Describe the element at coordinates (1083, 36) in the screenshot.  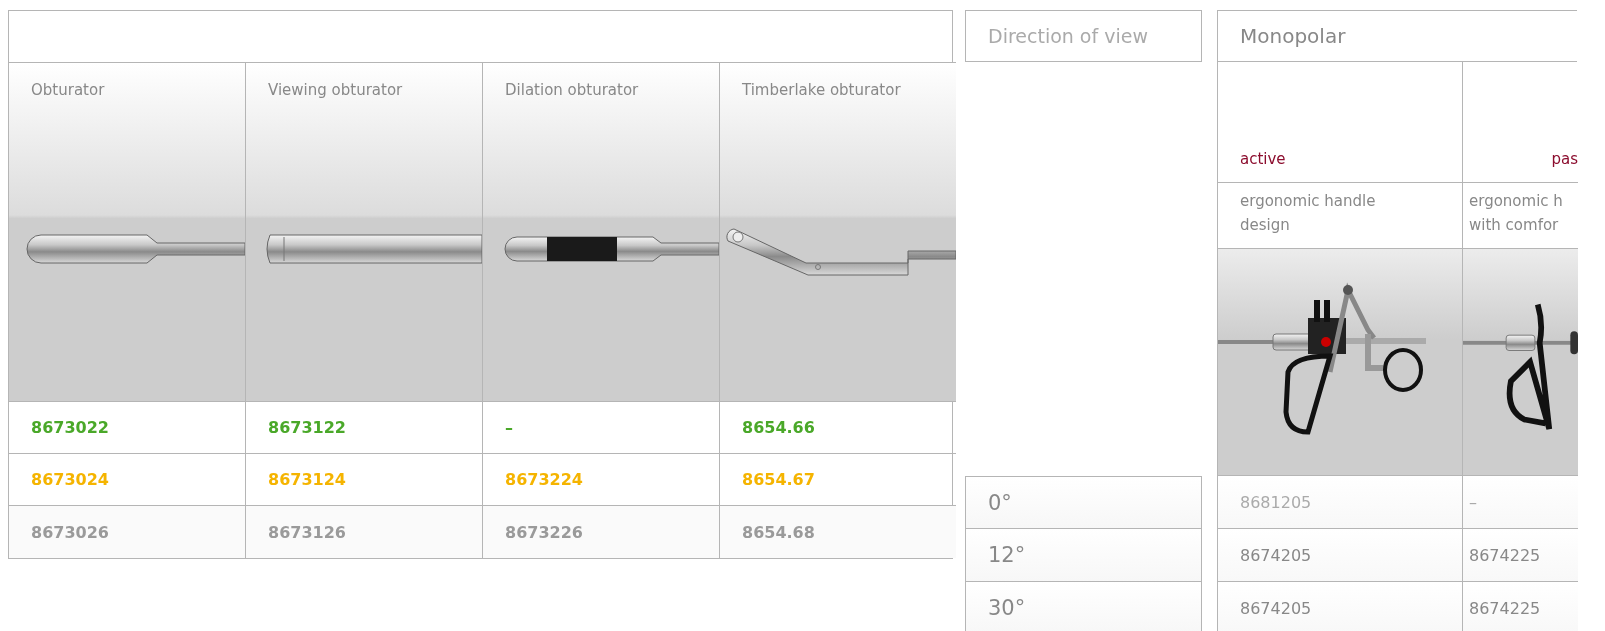
I see `column-header: Direction of view` at that location.